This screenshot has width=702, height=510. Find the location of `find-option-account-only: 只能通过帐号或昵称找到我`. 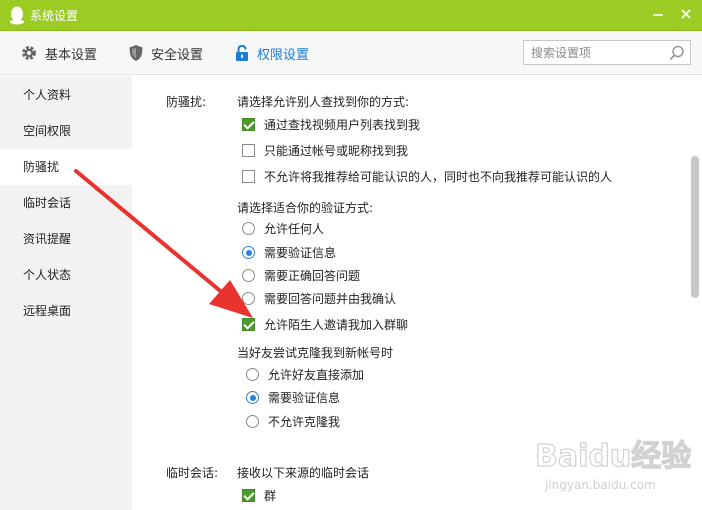

find-option-account-only: 只能通过帐号或昵称找到我 is located at coordinates (325, 150).